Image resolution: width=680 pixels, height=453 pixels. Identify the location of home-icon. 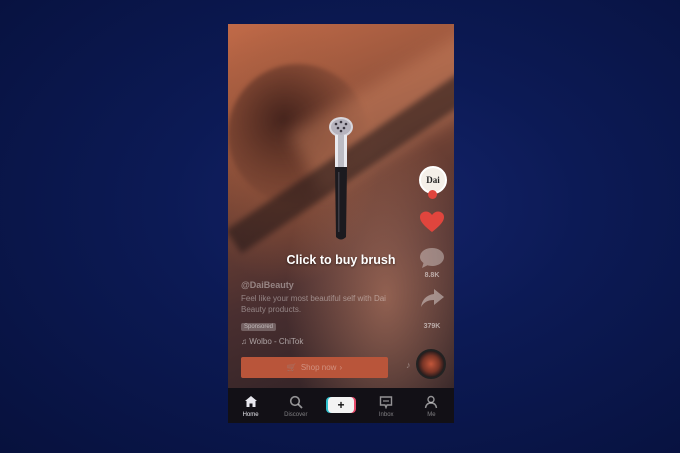
(250, 401).